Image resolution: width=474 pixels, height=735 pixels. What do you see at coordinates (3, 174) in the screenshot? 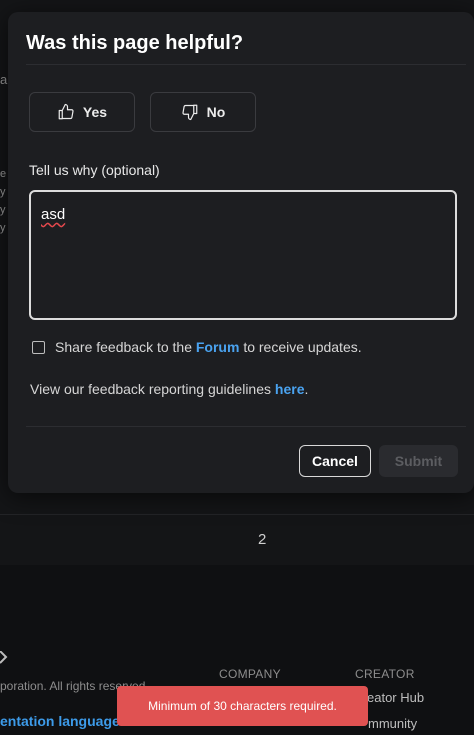
I see `background-text-fragment: e` at bounding box center [3, 174].